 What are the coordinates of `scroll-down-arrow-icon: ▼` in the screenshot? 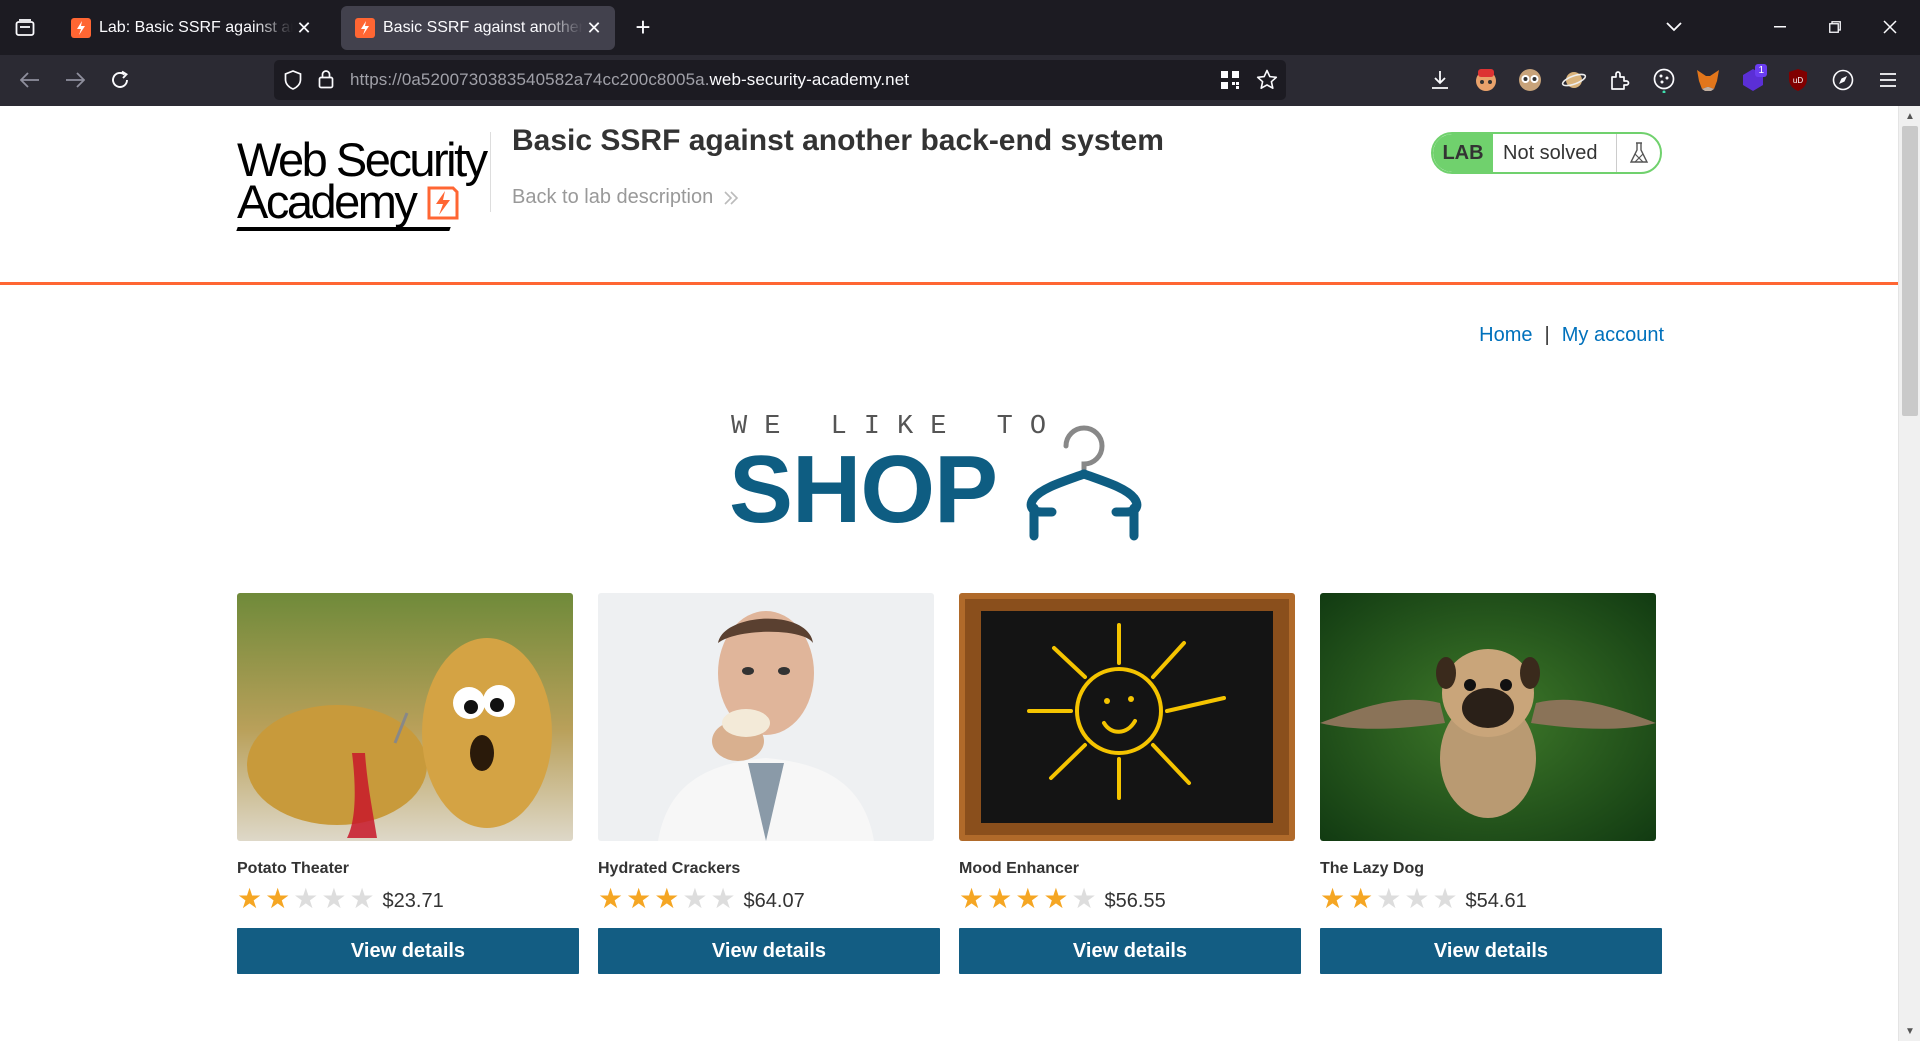 It's located at (1909, 1031).